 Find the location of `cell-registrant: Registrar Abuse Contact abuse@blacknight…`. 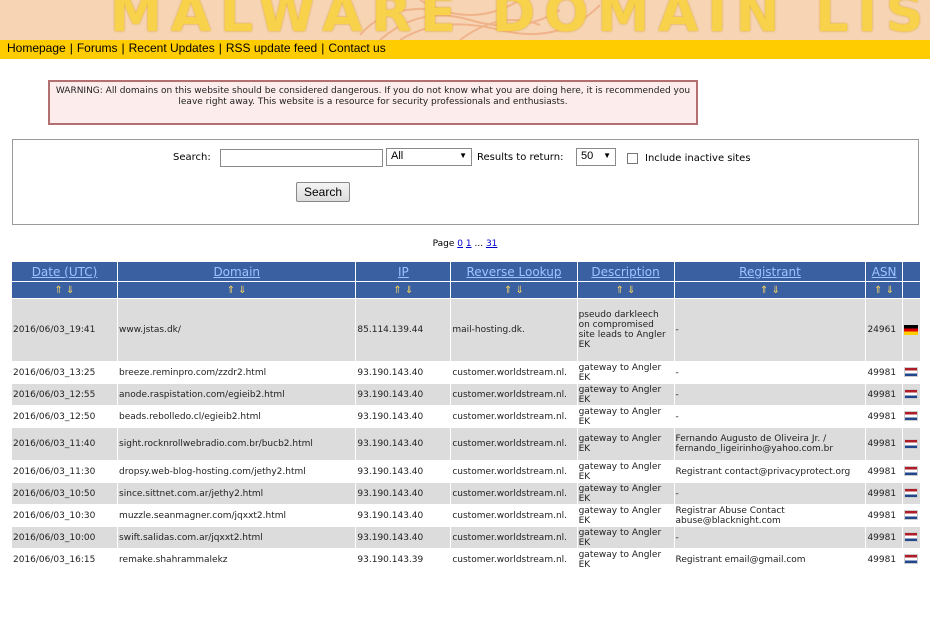

cell-registrant: Registrar Abuse Contact abuse@blacknight… is located at coordinates (770, 515).